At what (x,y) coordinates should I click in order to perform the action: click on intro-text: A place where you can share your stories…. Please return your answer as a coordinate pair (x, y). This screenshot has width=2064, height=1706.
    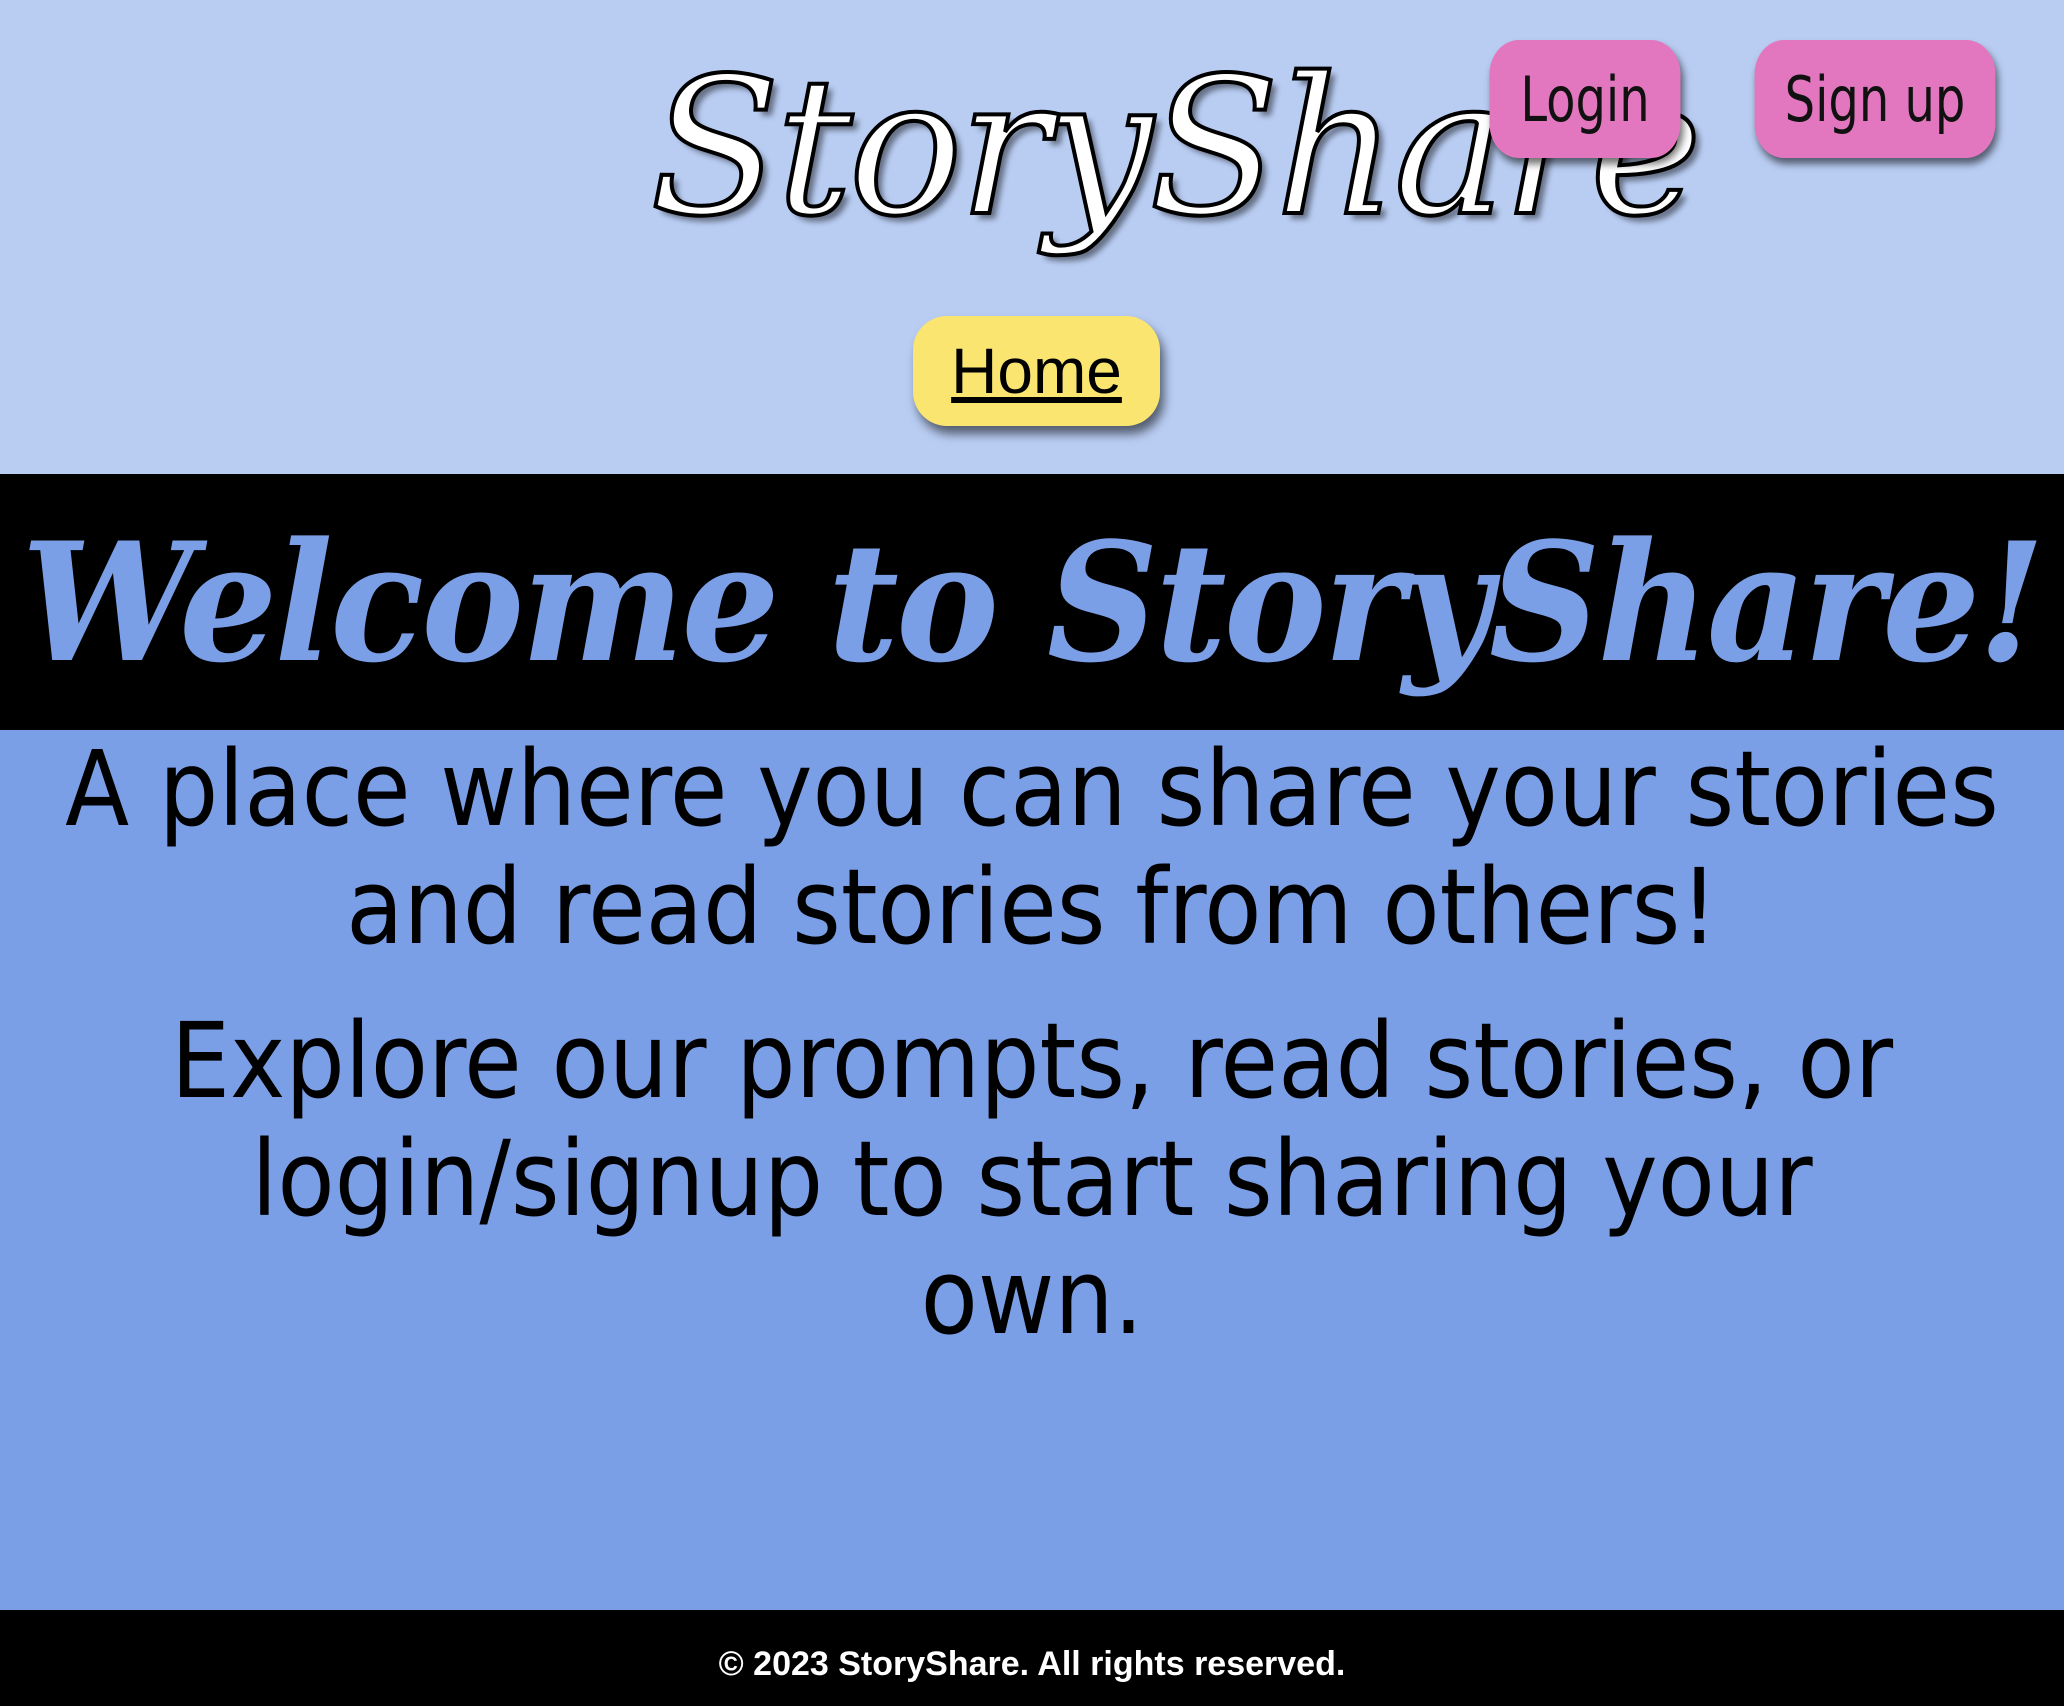
    Looking at the image, I should click on (1032, 848).